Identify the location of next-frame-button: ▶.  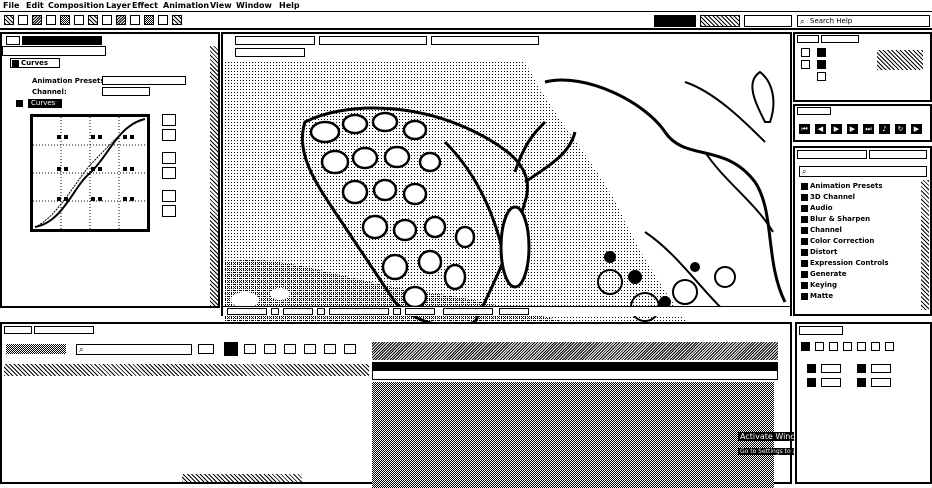
(852, 129).